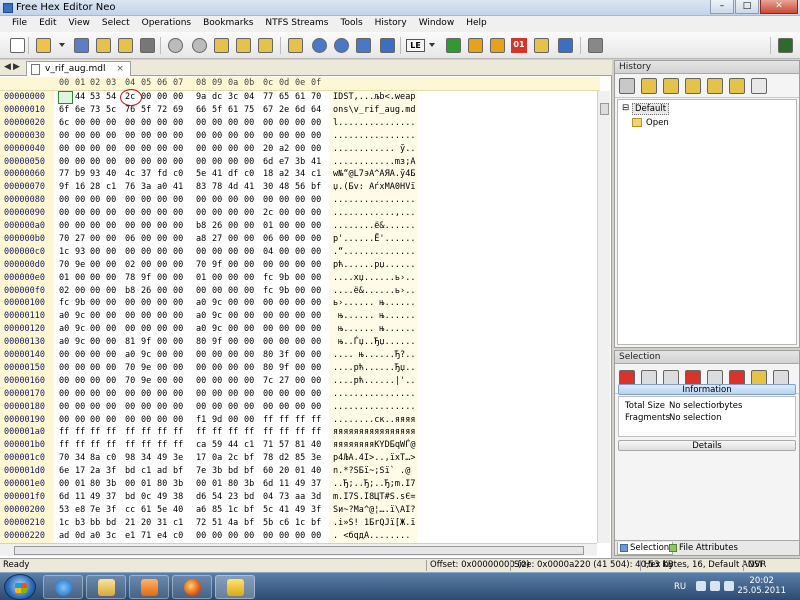  I want to click on hex-byte: 0a, so click(217, 458).